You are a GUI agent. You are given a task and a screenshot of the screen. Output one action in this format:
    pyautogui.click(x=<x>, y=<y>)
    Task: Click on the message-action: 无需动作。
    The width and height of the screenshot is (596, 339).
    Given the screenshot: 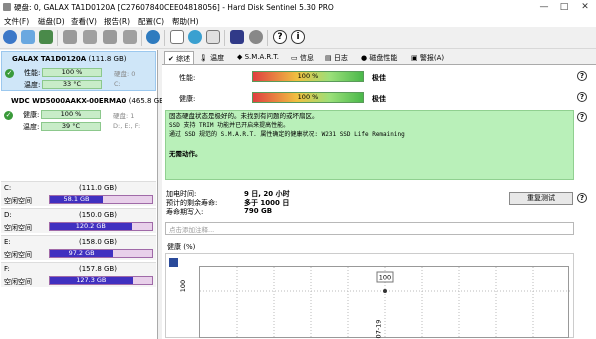 What is the action you would take?
    pyautogui.click(x=185, y=154)
    